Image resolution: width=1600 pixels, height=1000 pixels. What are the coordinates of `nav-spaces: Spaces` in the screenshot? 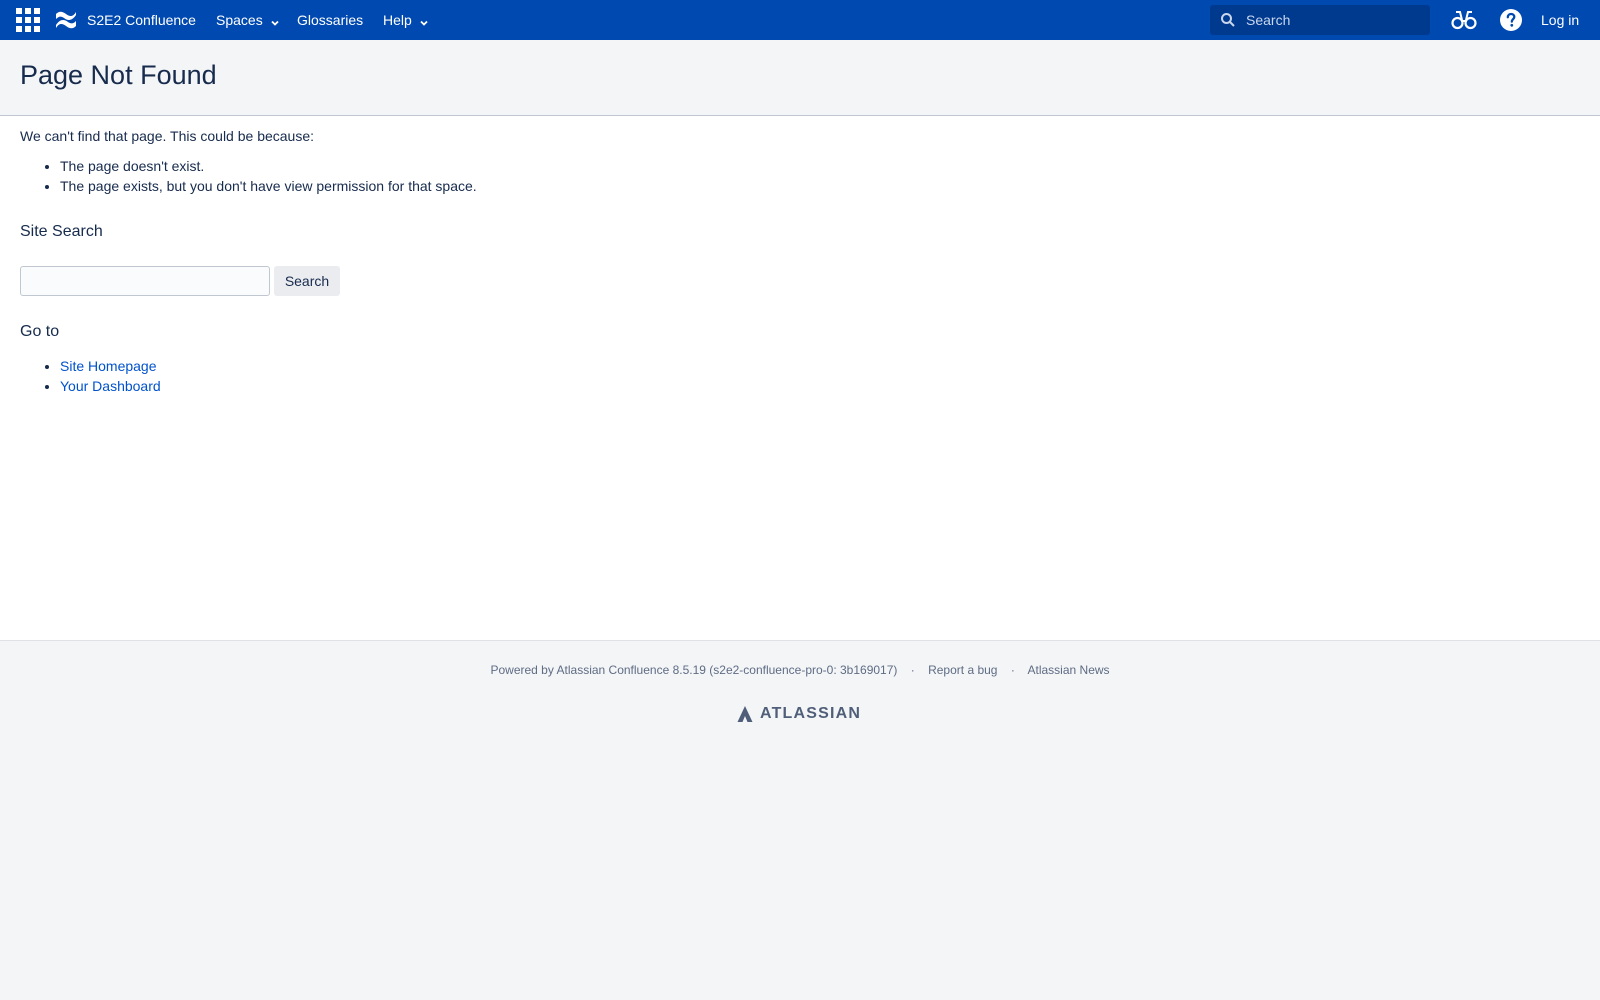 It's located at (248, 20).